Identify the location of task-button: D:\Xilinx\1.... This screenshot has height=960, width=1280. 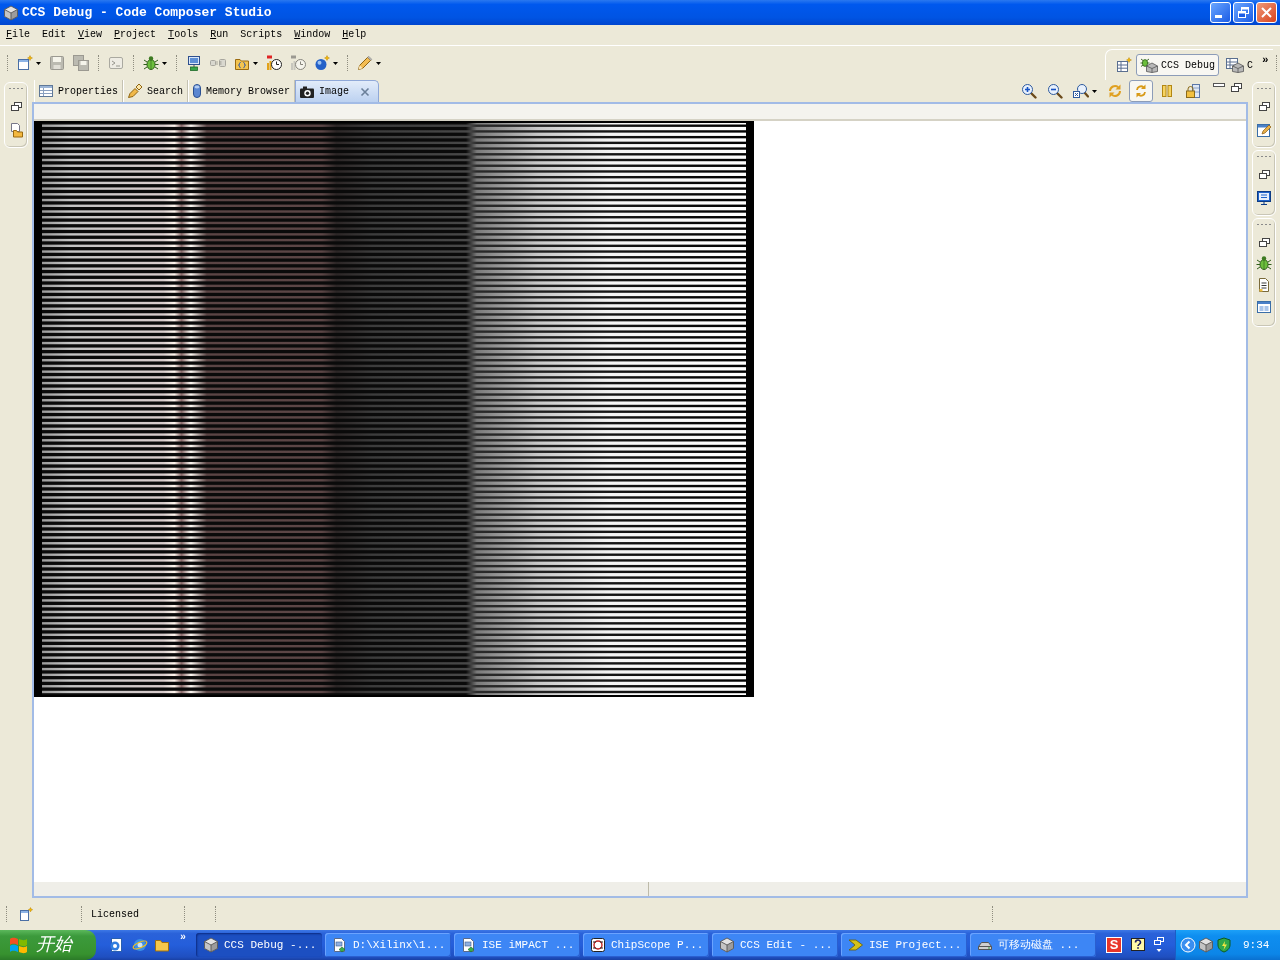
(388, 945).